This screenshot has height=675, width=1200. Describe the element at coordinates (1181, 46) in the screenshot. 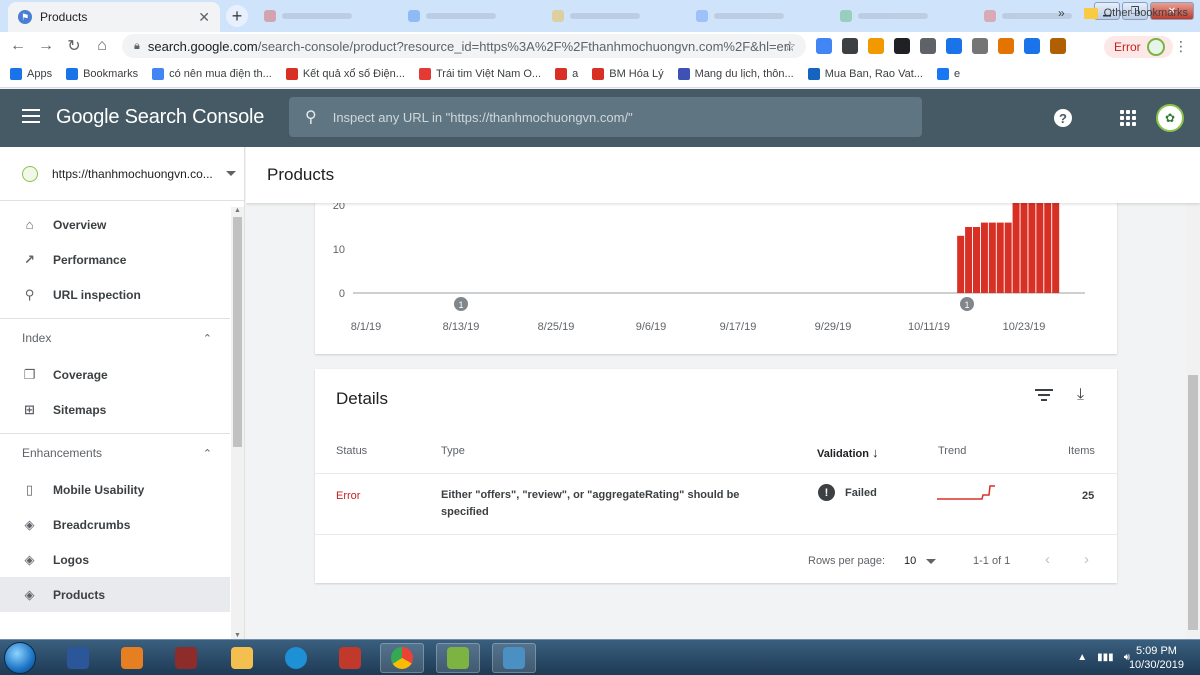

I see `browser-menu-icon: ⋮` at that location.